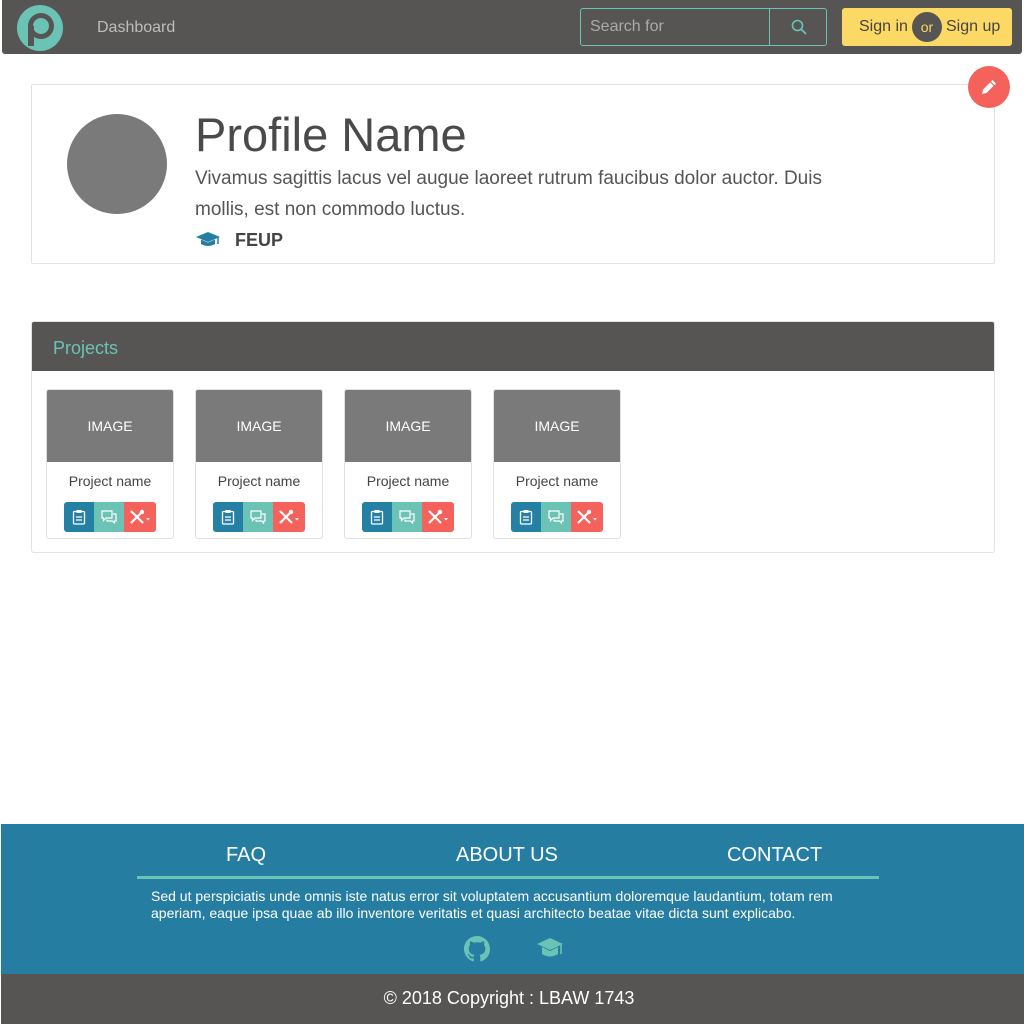 Image resolution: width=1024 pixels, height=1024 pixels. I want to click on edit-profile-button, so click(989, 87).